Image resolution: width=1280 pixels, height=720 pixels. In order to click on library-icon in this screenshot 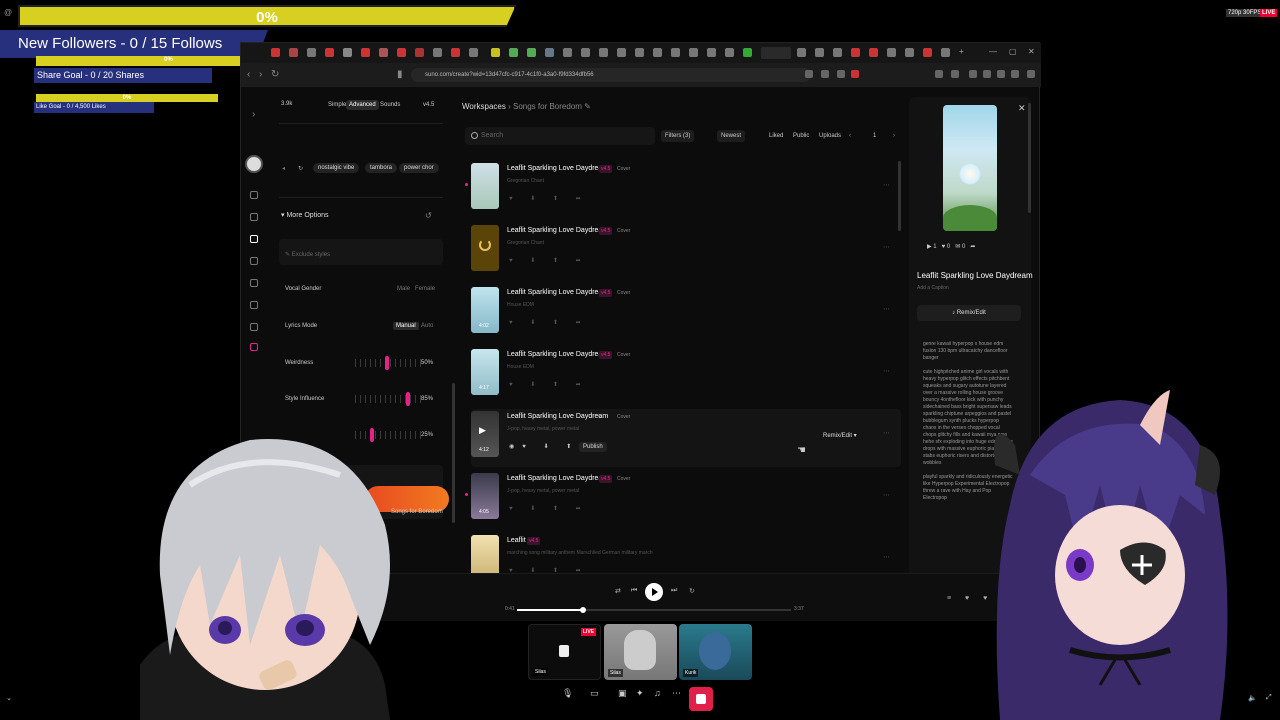, I will do `click(254, 283)`.